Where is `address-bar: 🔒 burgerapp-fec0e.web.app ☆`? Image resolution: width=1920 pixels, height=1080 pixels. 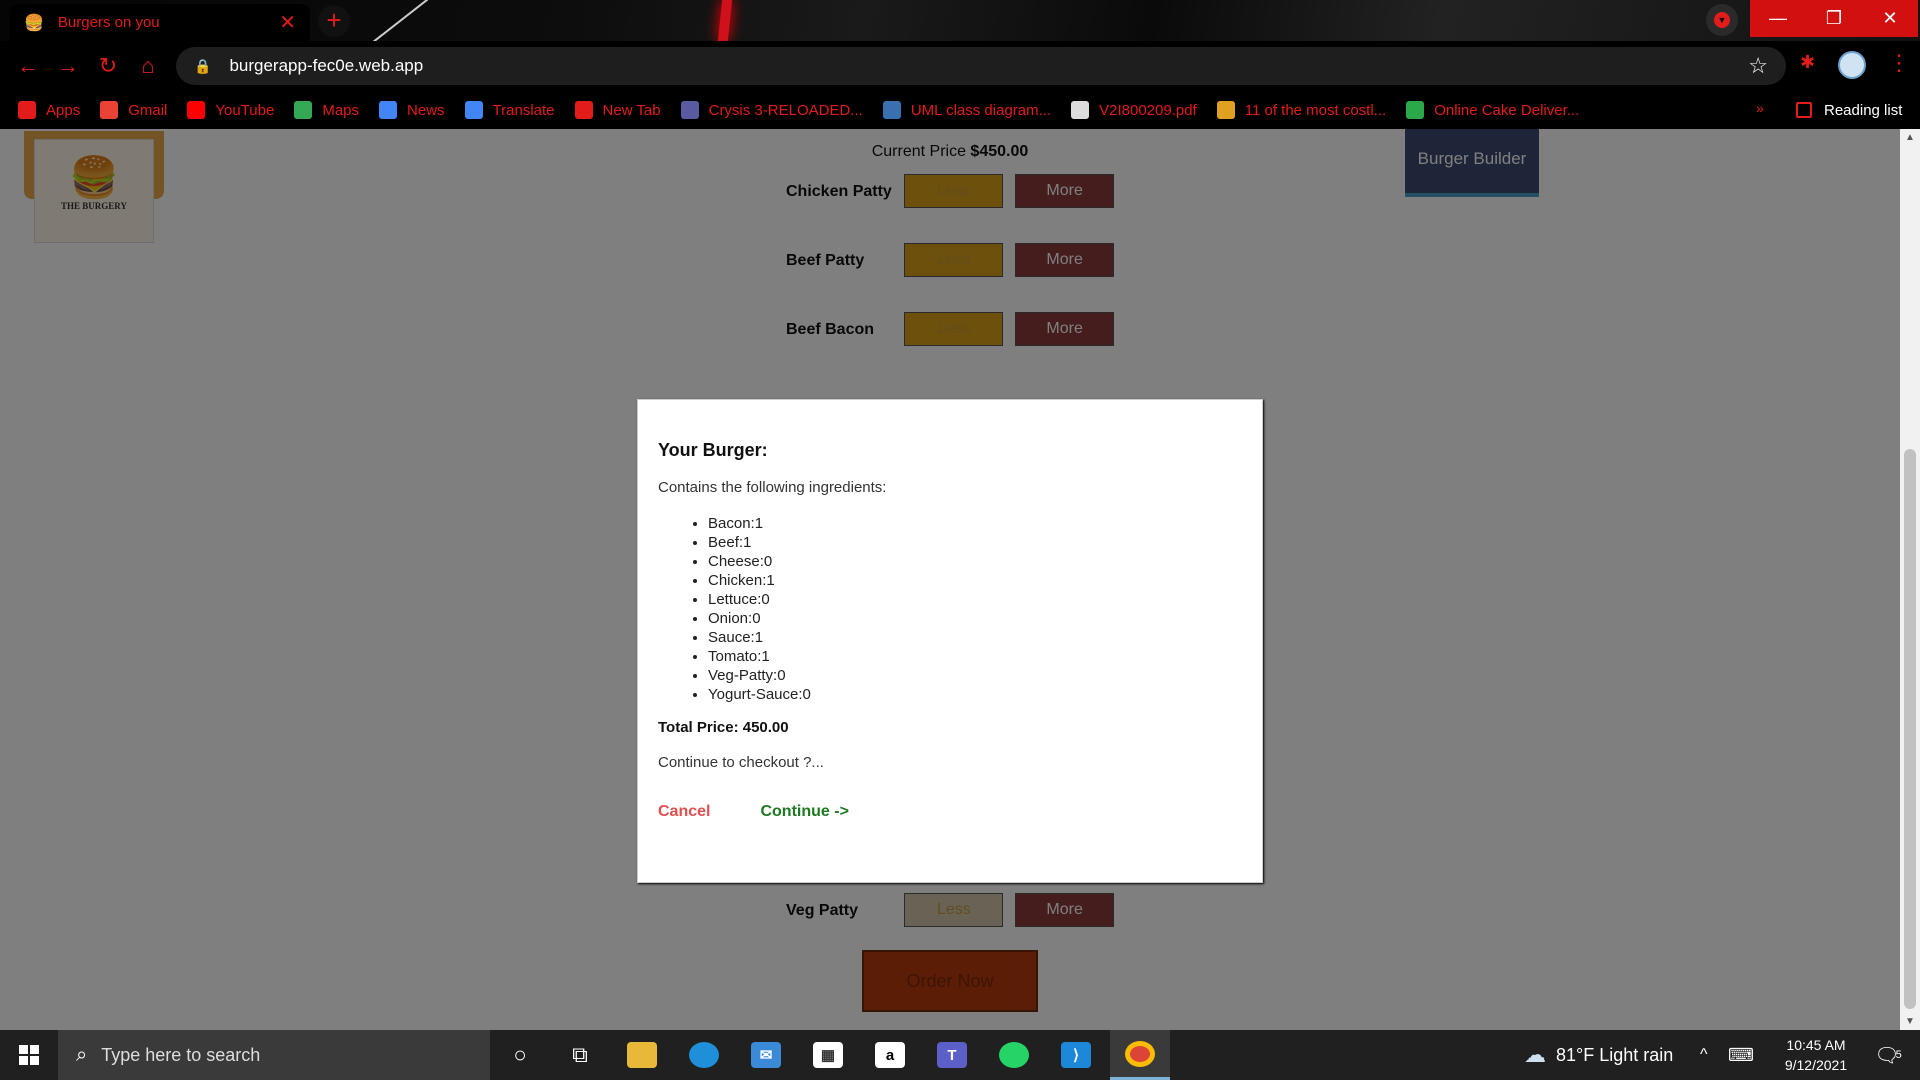 address-bar: 🔒 burgerapp-fec0e.web.app ☆ is located at coordinates (981, 66).